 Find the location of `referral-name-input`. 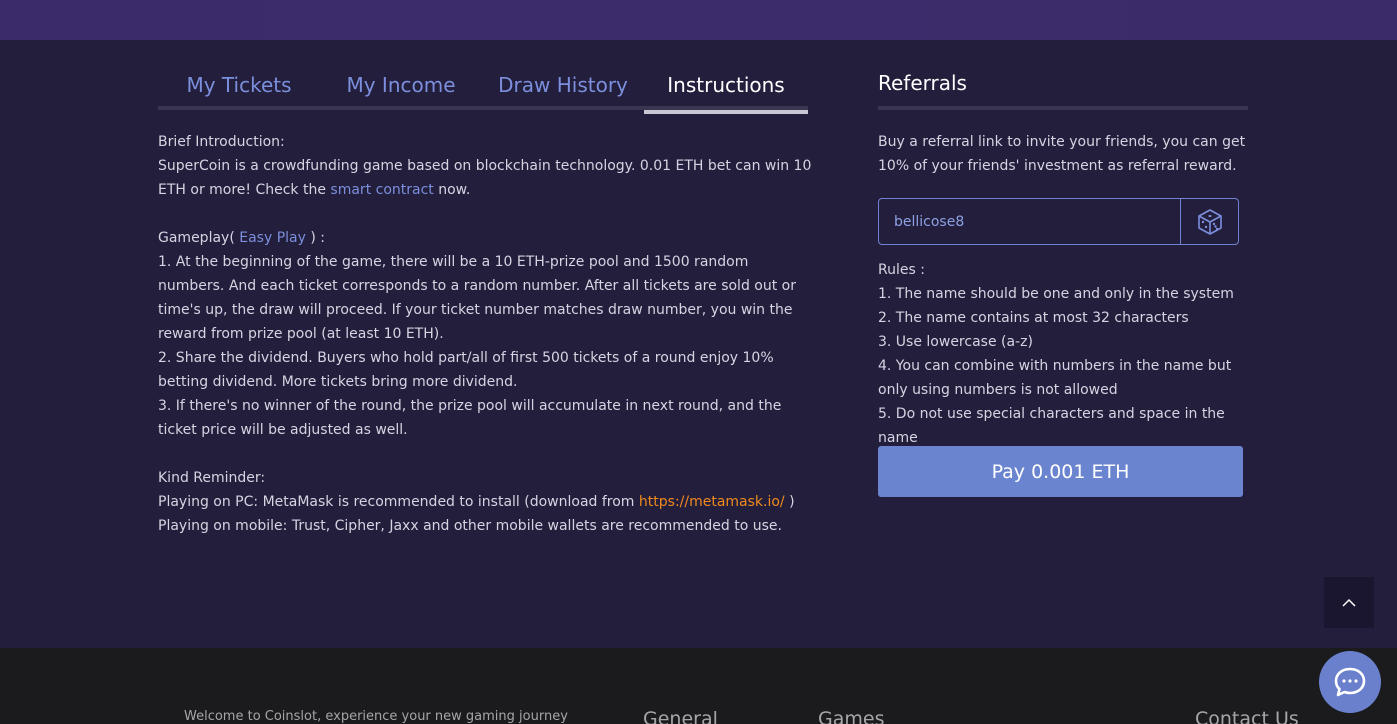

referral-name-input is located at coordinates (1029, 221).